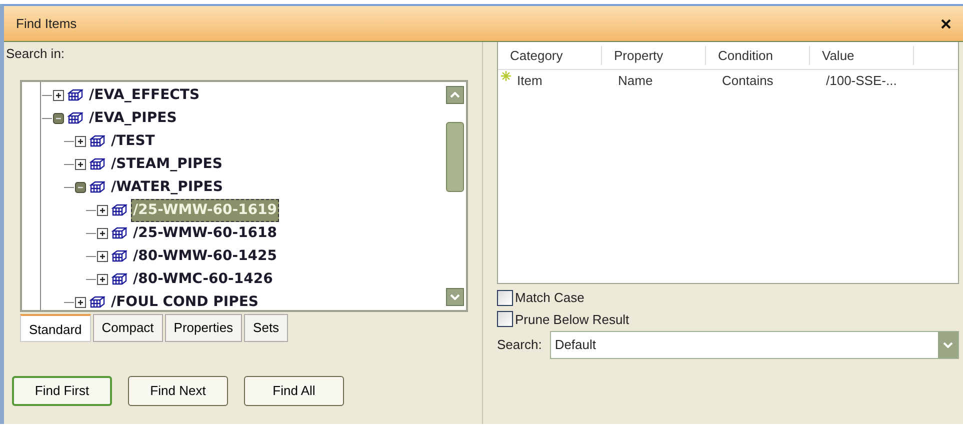  What do you see at coordinates (133, 118) in the screenshot?
I see `tree-item: /EVA_PIPES` at bounding box center [133, 118].